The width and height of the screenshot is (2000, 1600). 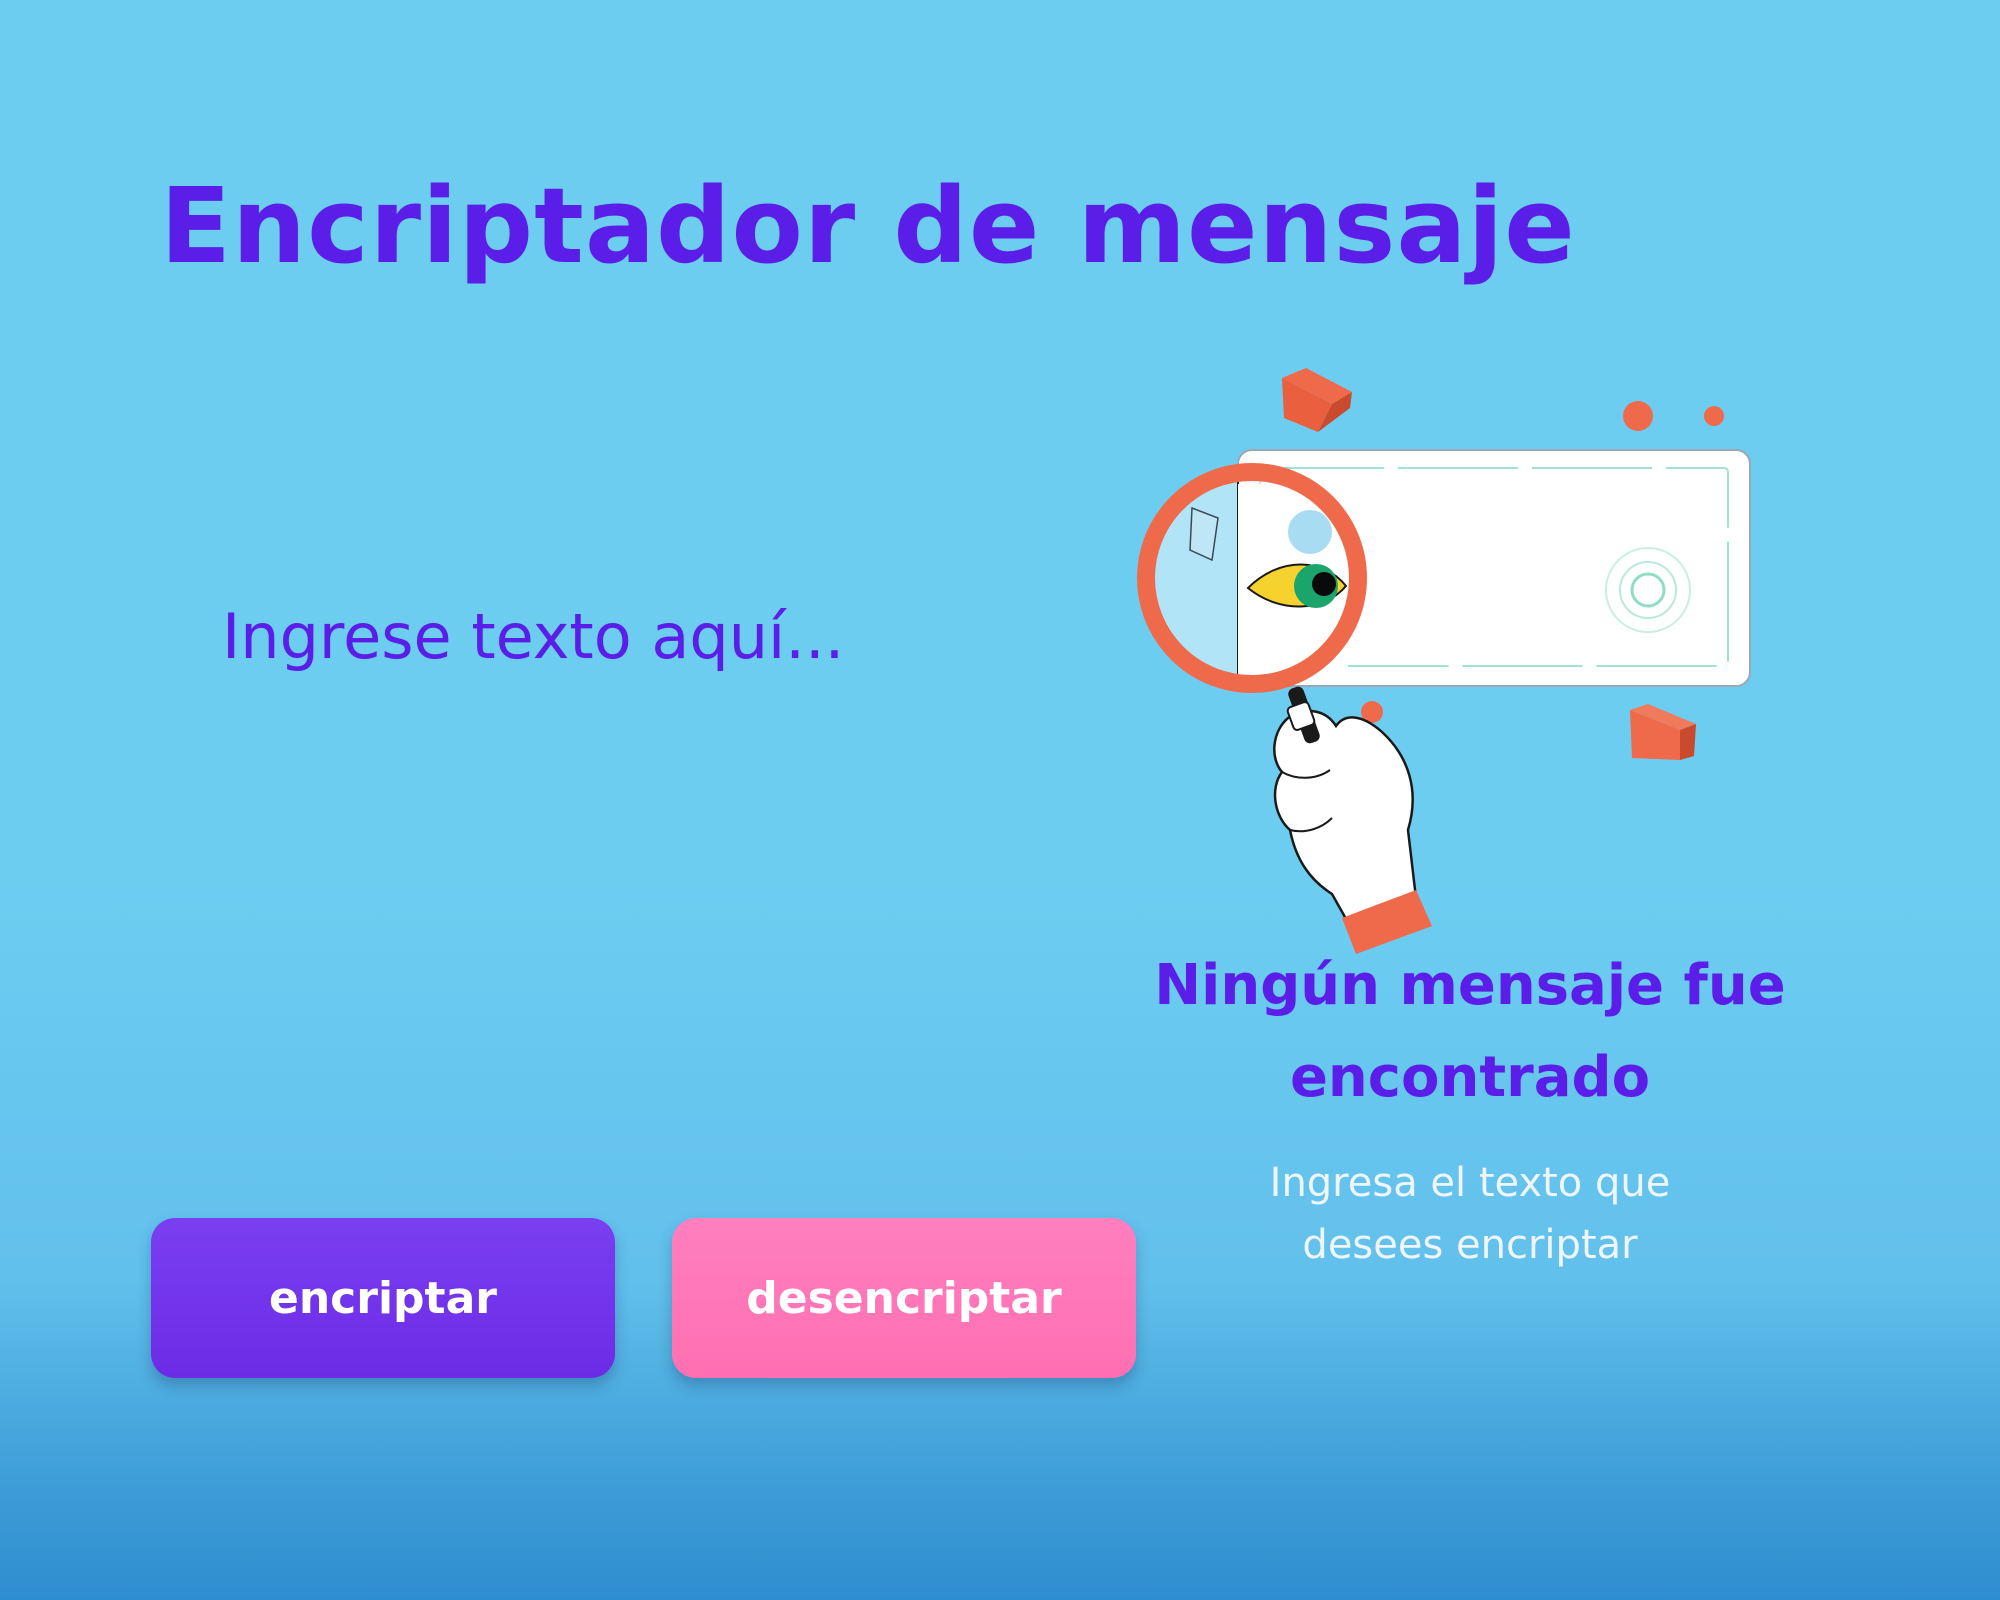 What do you see at coordinates (1470, 1214) in the screenshot?
I see `empty-state-description: Ingresa el texto que desees encriptar` at bounding box center [1470, 1214].